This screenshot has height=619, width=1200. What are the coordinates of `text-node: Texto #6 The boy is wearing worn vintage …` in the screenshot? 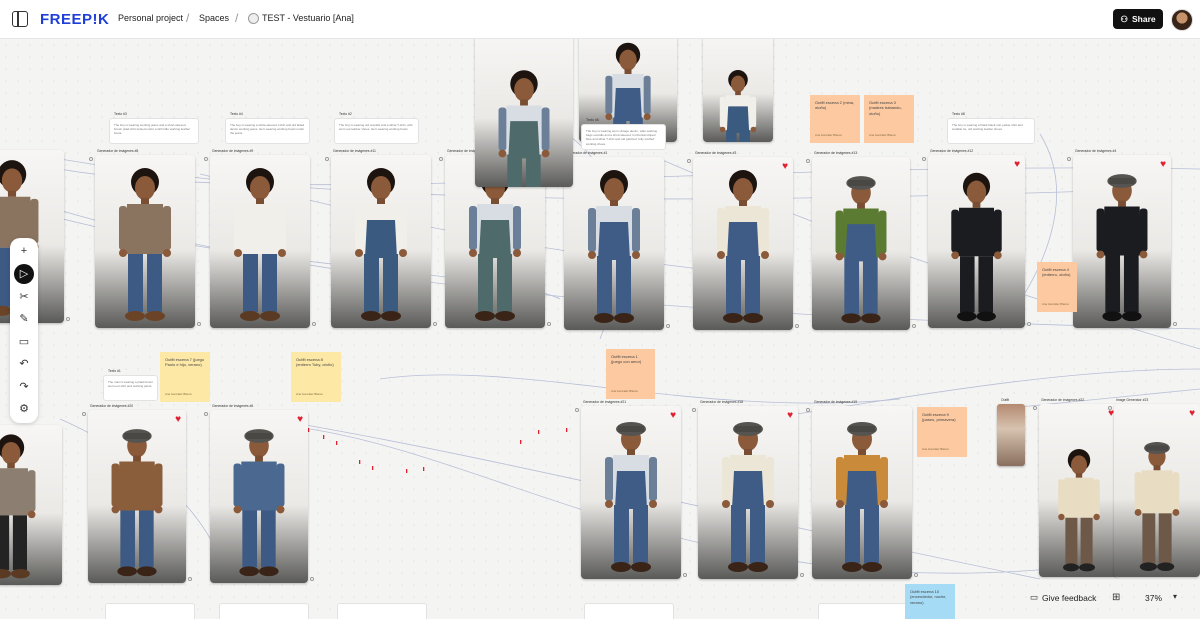 It's located at (623, 134).